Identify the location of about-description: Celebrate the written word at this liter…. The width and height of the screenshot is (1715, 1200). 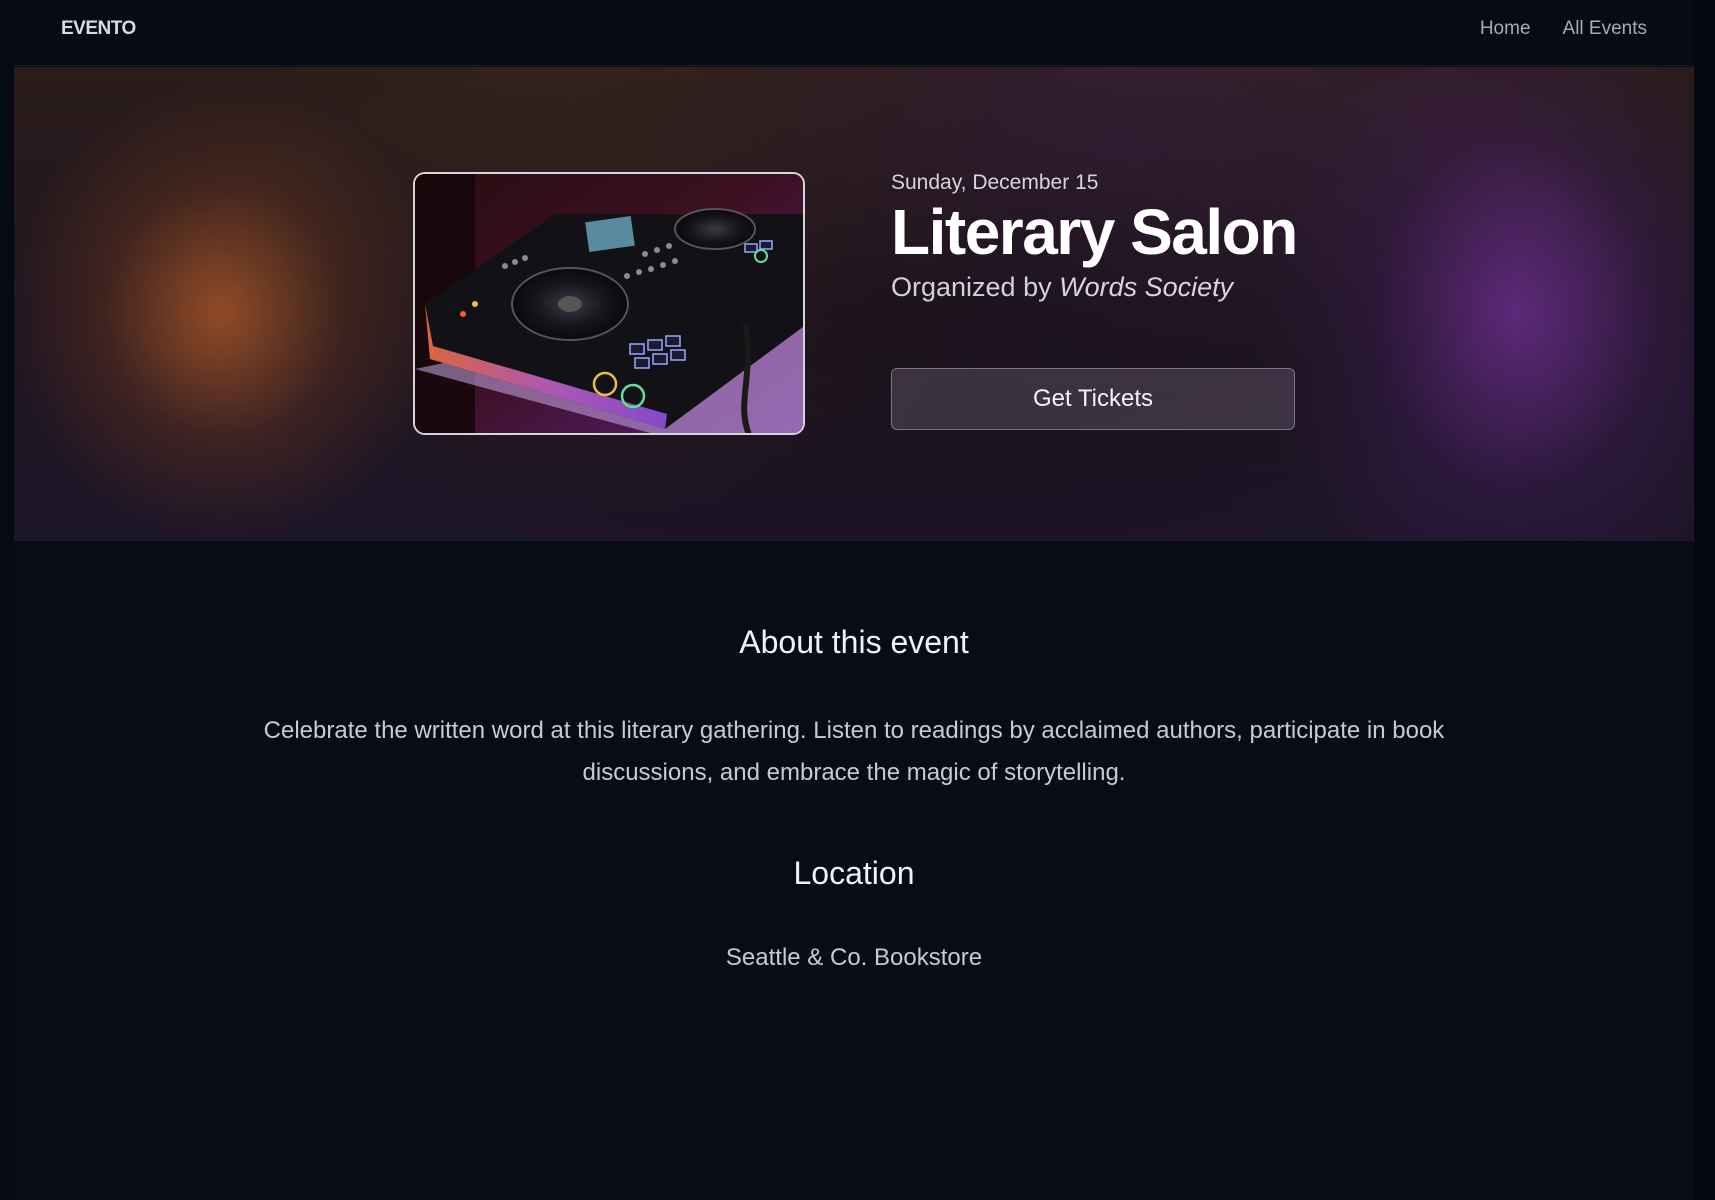
(854, 751).